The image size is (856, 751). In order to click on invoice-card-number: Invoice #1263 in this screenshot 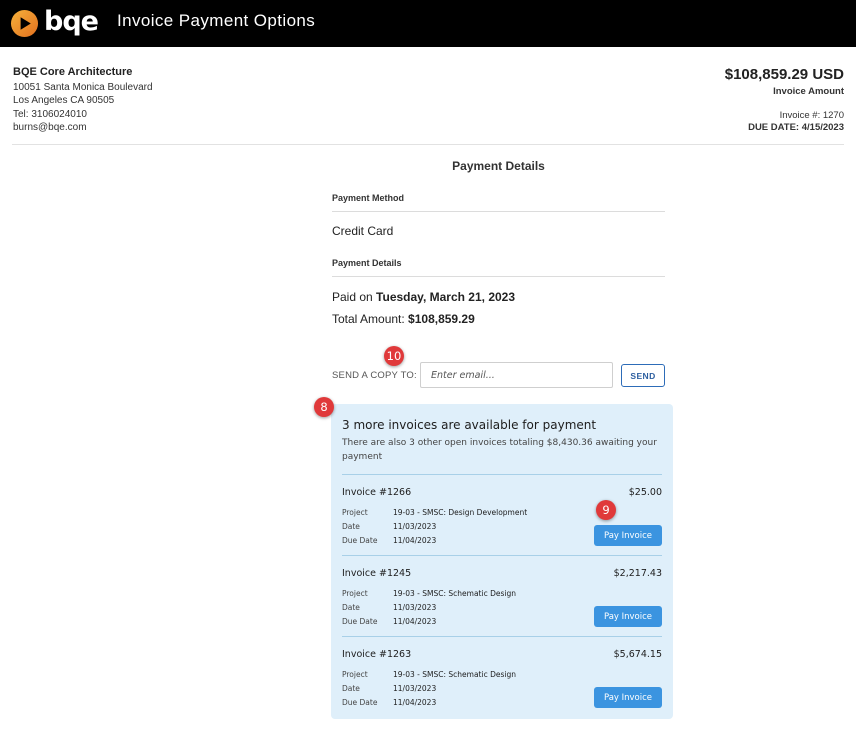, I will do `click(377, 654)`.